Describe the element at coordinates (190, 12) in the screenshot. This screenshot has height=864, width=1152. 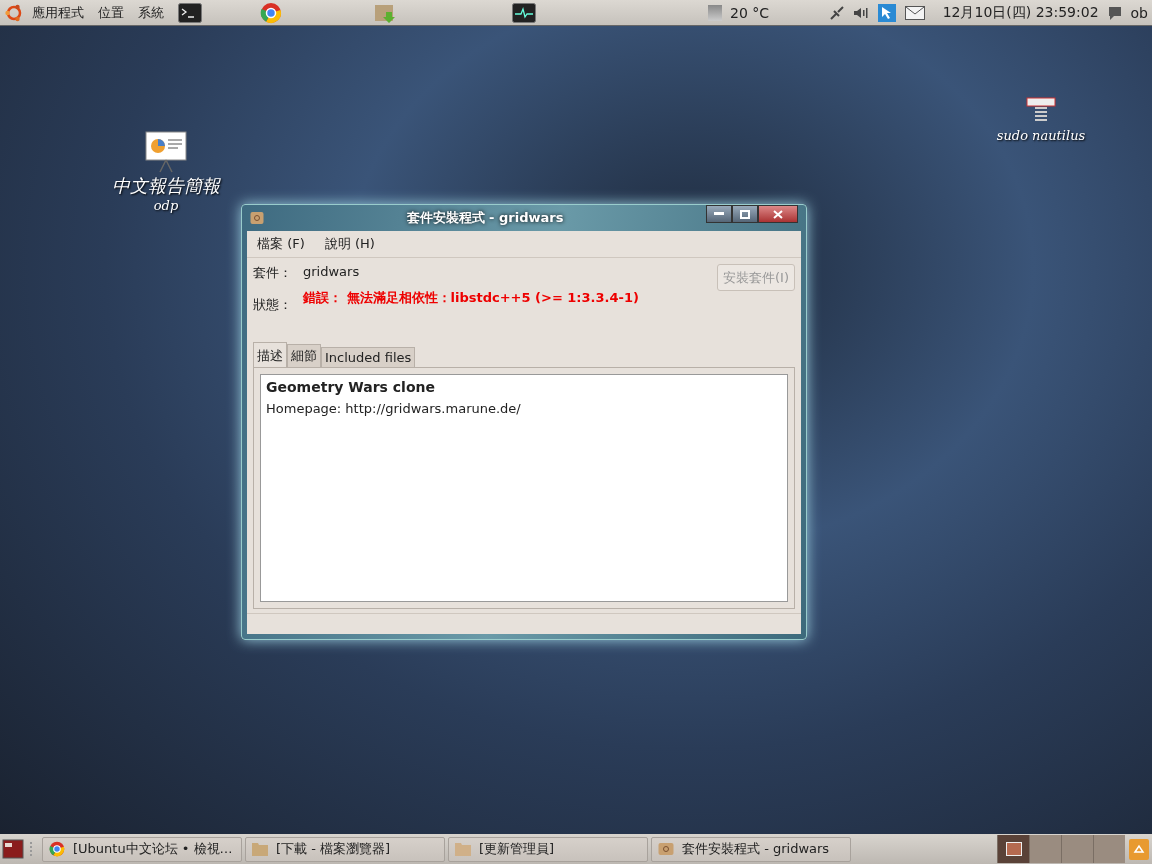
I see `terminal-icon` at that location.